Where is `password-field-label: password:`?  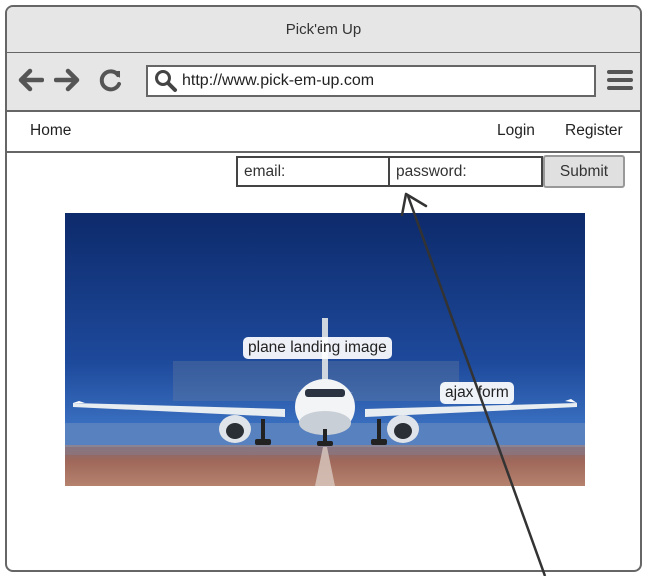
password-field-label: password: is located at coordinates (431, 171).